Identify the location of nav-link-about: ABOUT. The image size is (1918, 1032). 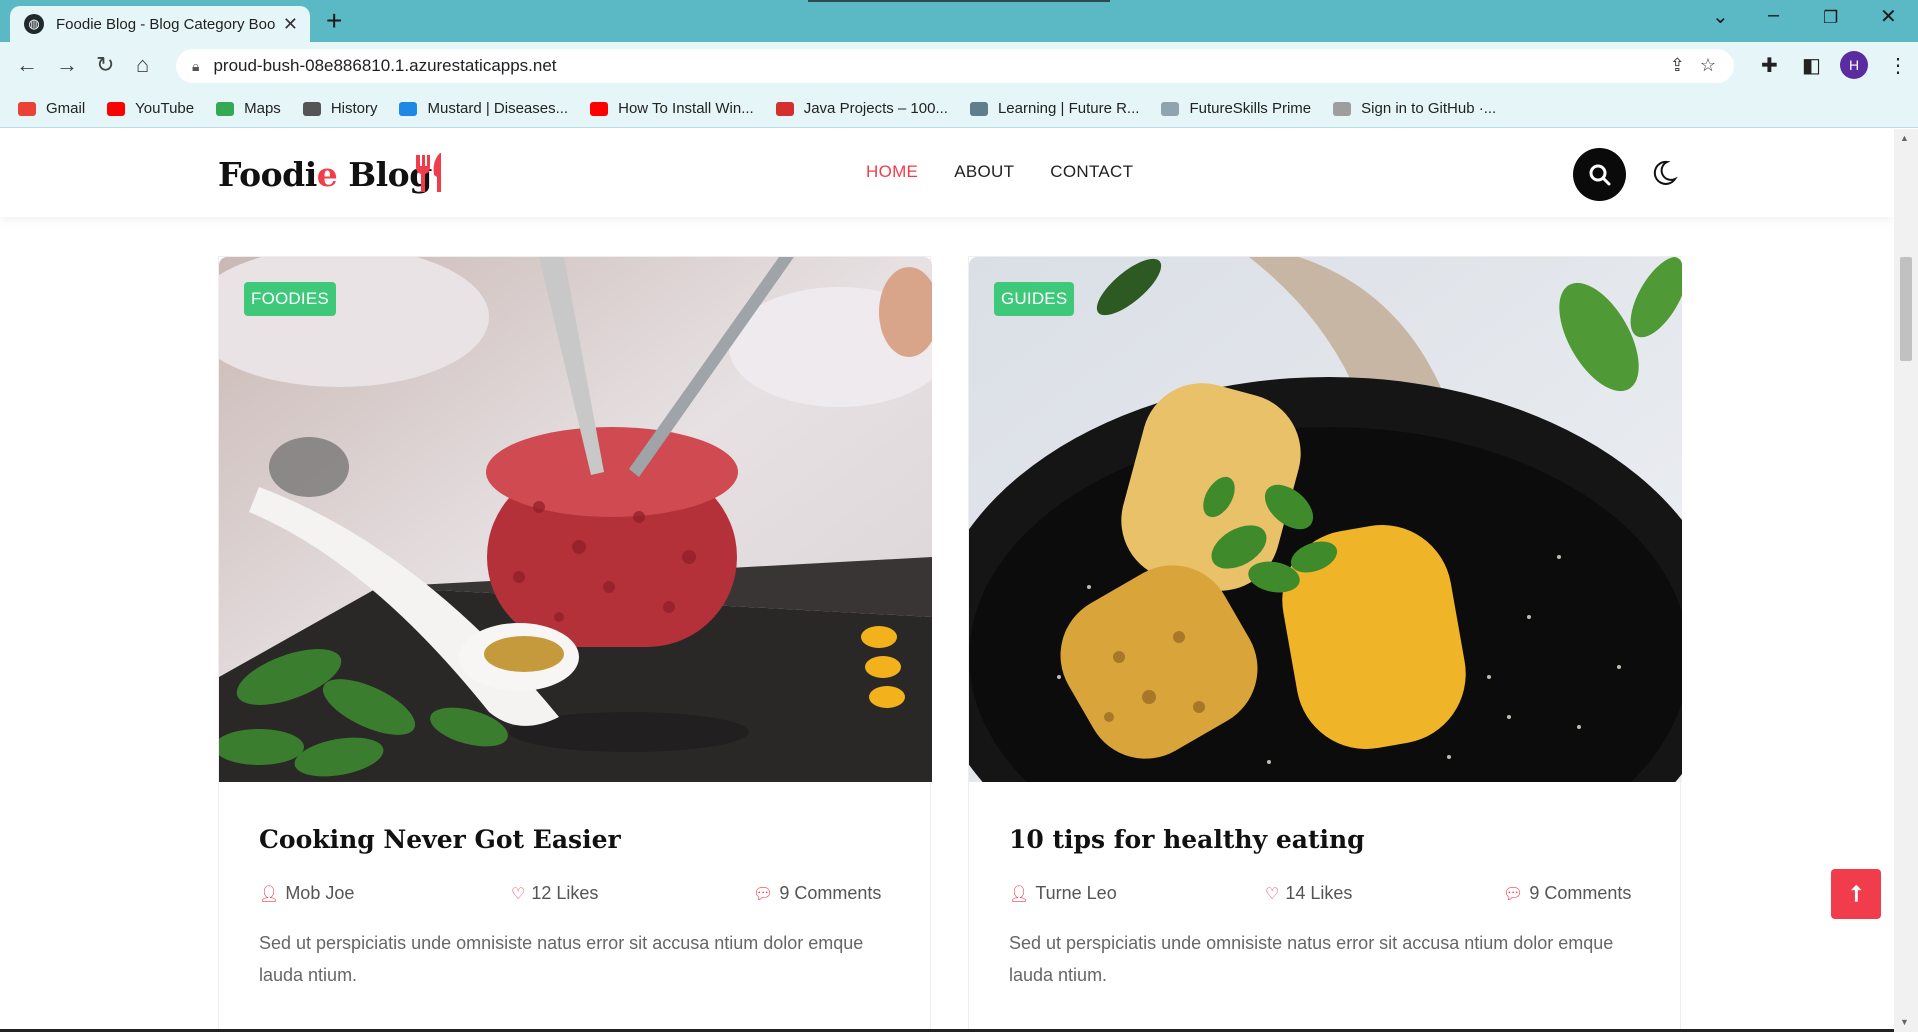
(984, 172).